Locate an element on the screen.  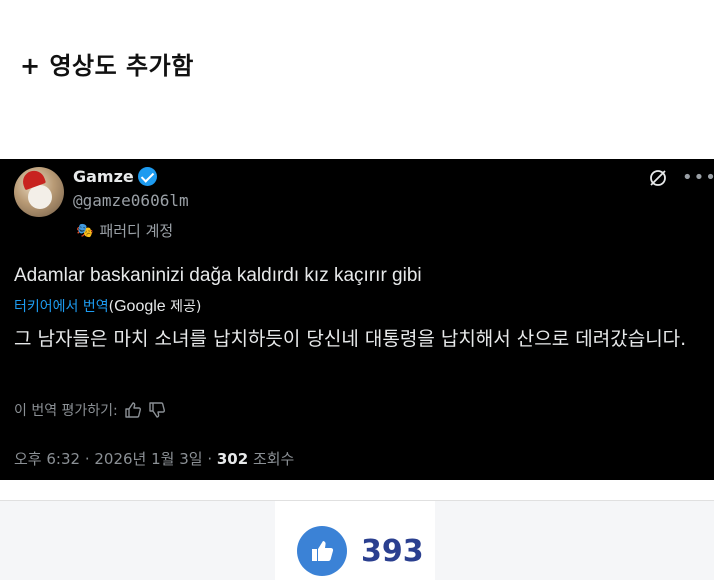
views-label: 조회수 is located at coordinates (271, 459).